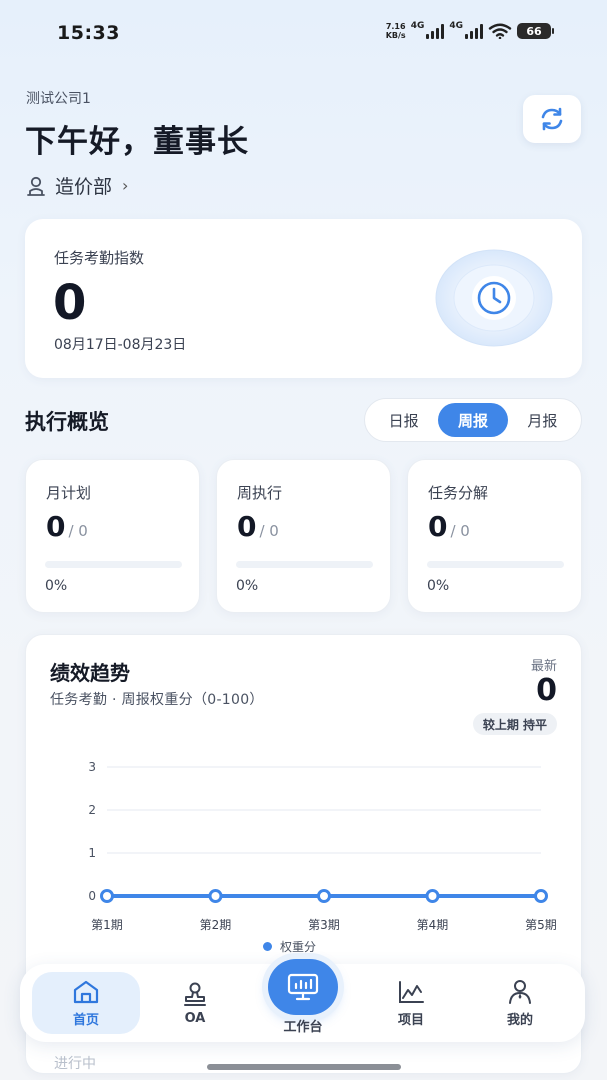 This screenshot has height=1080, width=607. Describe the element at coordinates (411, 991) in the screenshot. I see `line-chart-icon` at that location.